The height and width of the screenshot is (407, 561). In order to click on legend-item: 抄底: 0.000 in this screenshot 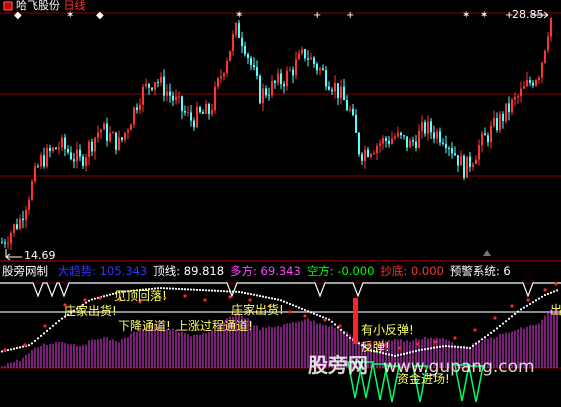, I will do `click(412, 271)`.